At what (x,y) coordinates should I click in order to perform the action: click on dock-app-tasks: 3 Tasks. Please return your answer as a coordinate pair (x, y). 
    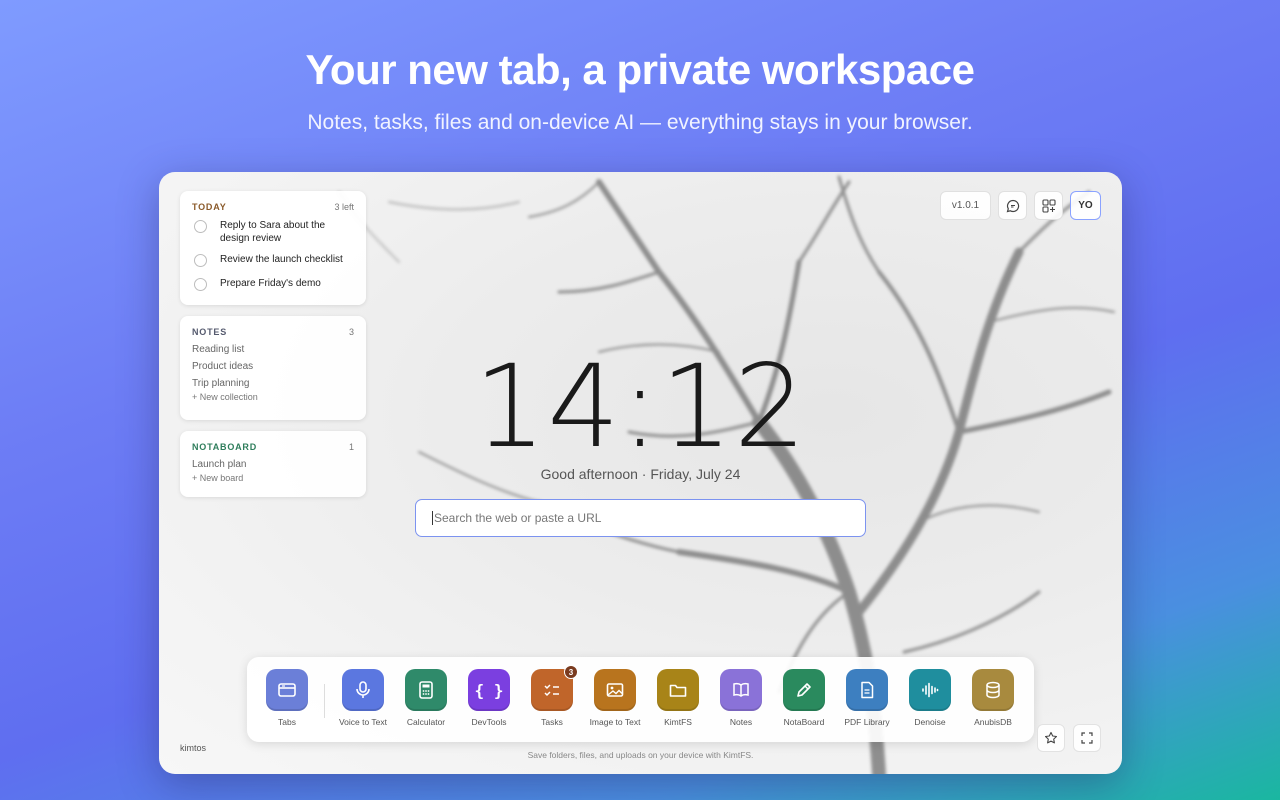
    Looking at the image, I should click on (552, 696).